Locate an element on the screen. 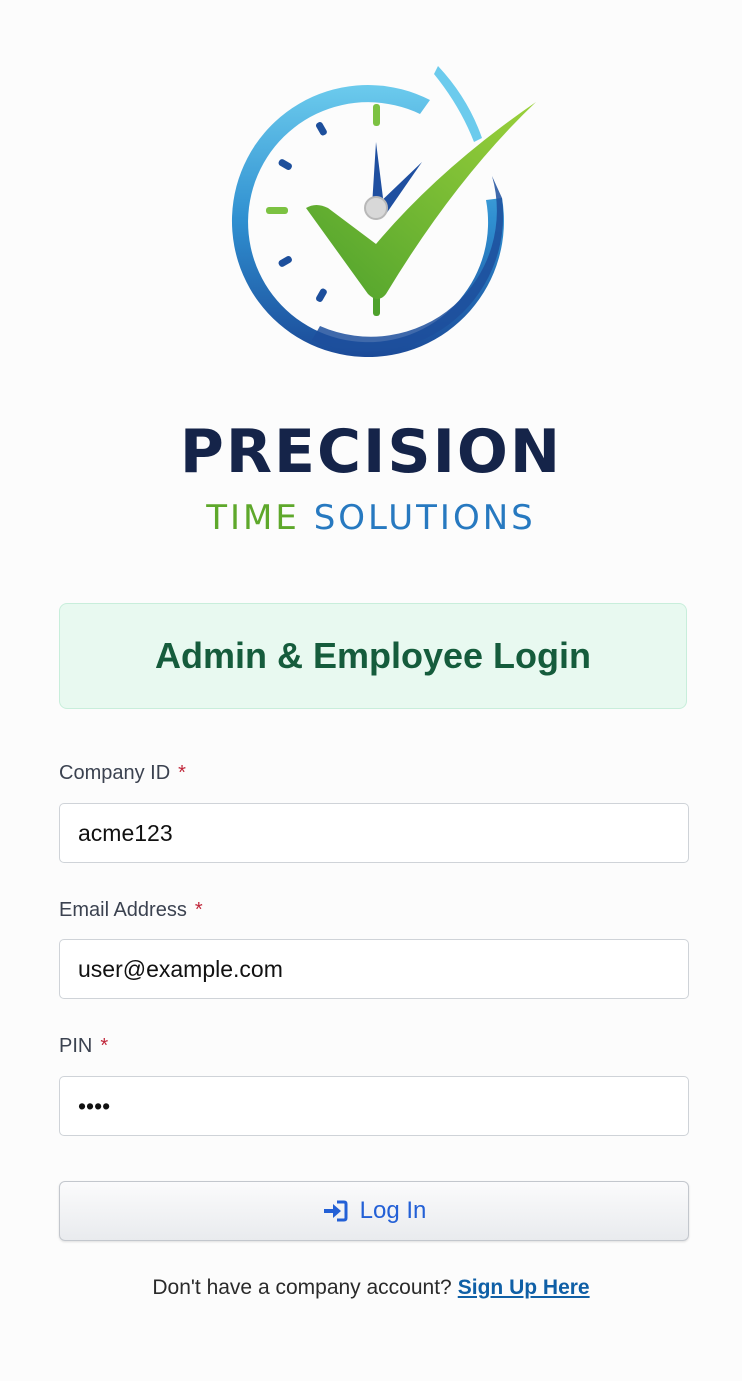 The image size is (742, 1381). pin-input is located at coordinates (374, 1106).